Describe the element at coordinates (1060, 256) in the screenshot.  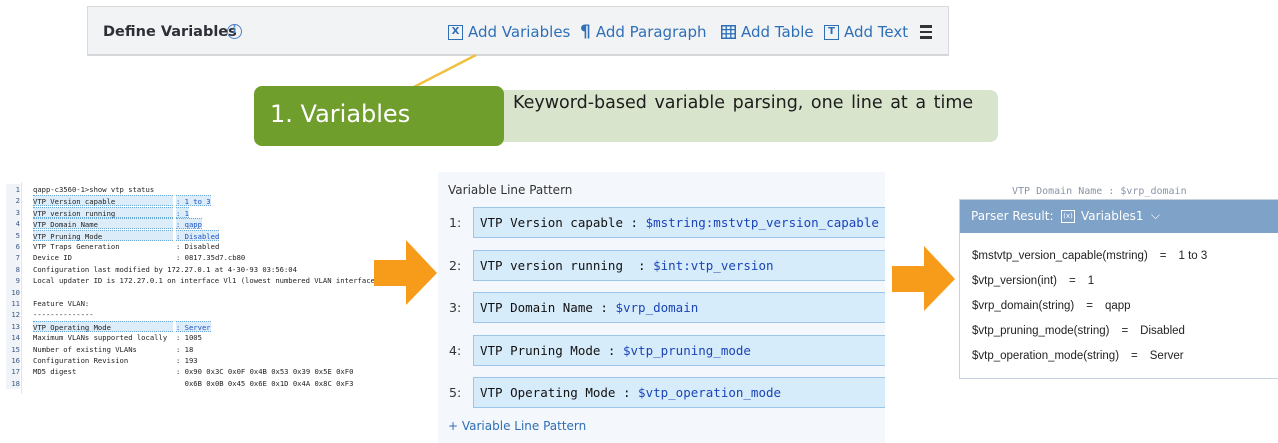
I see `result-variable-name: $mstvtp_version_capable(mstring)` at that location.